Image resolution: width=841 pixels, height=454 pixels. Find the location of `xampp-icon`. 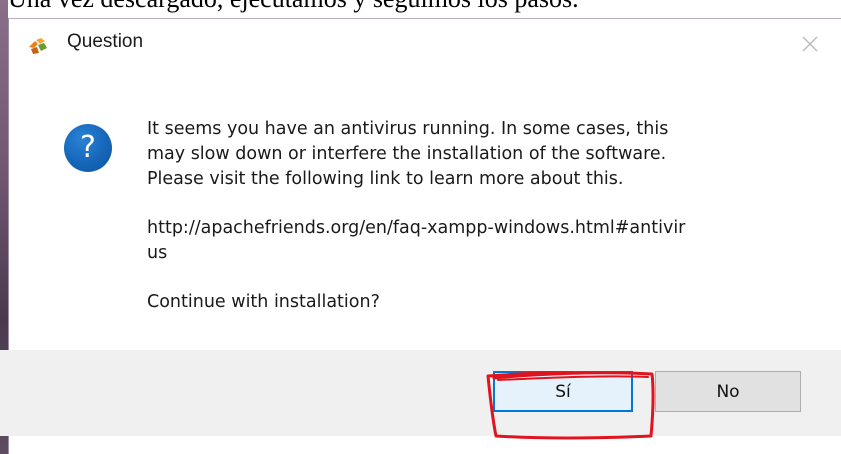

xampp-icon is located at coordinates (38, 45).